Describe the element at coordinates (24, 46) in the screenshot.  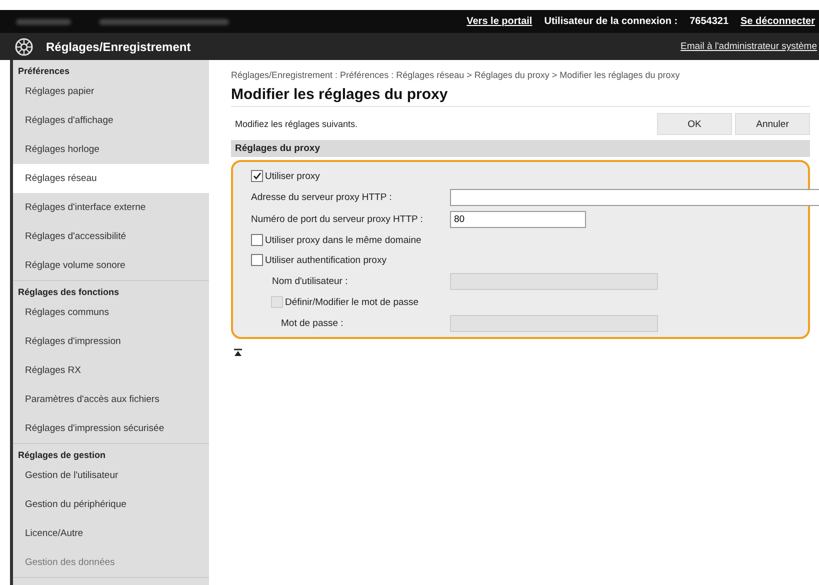
I see `gear-icon` at that location.